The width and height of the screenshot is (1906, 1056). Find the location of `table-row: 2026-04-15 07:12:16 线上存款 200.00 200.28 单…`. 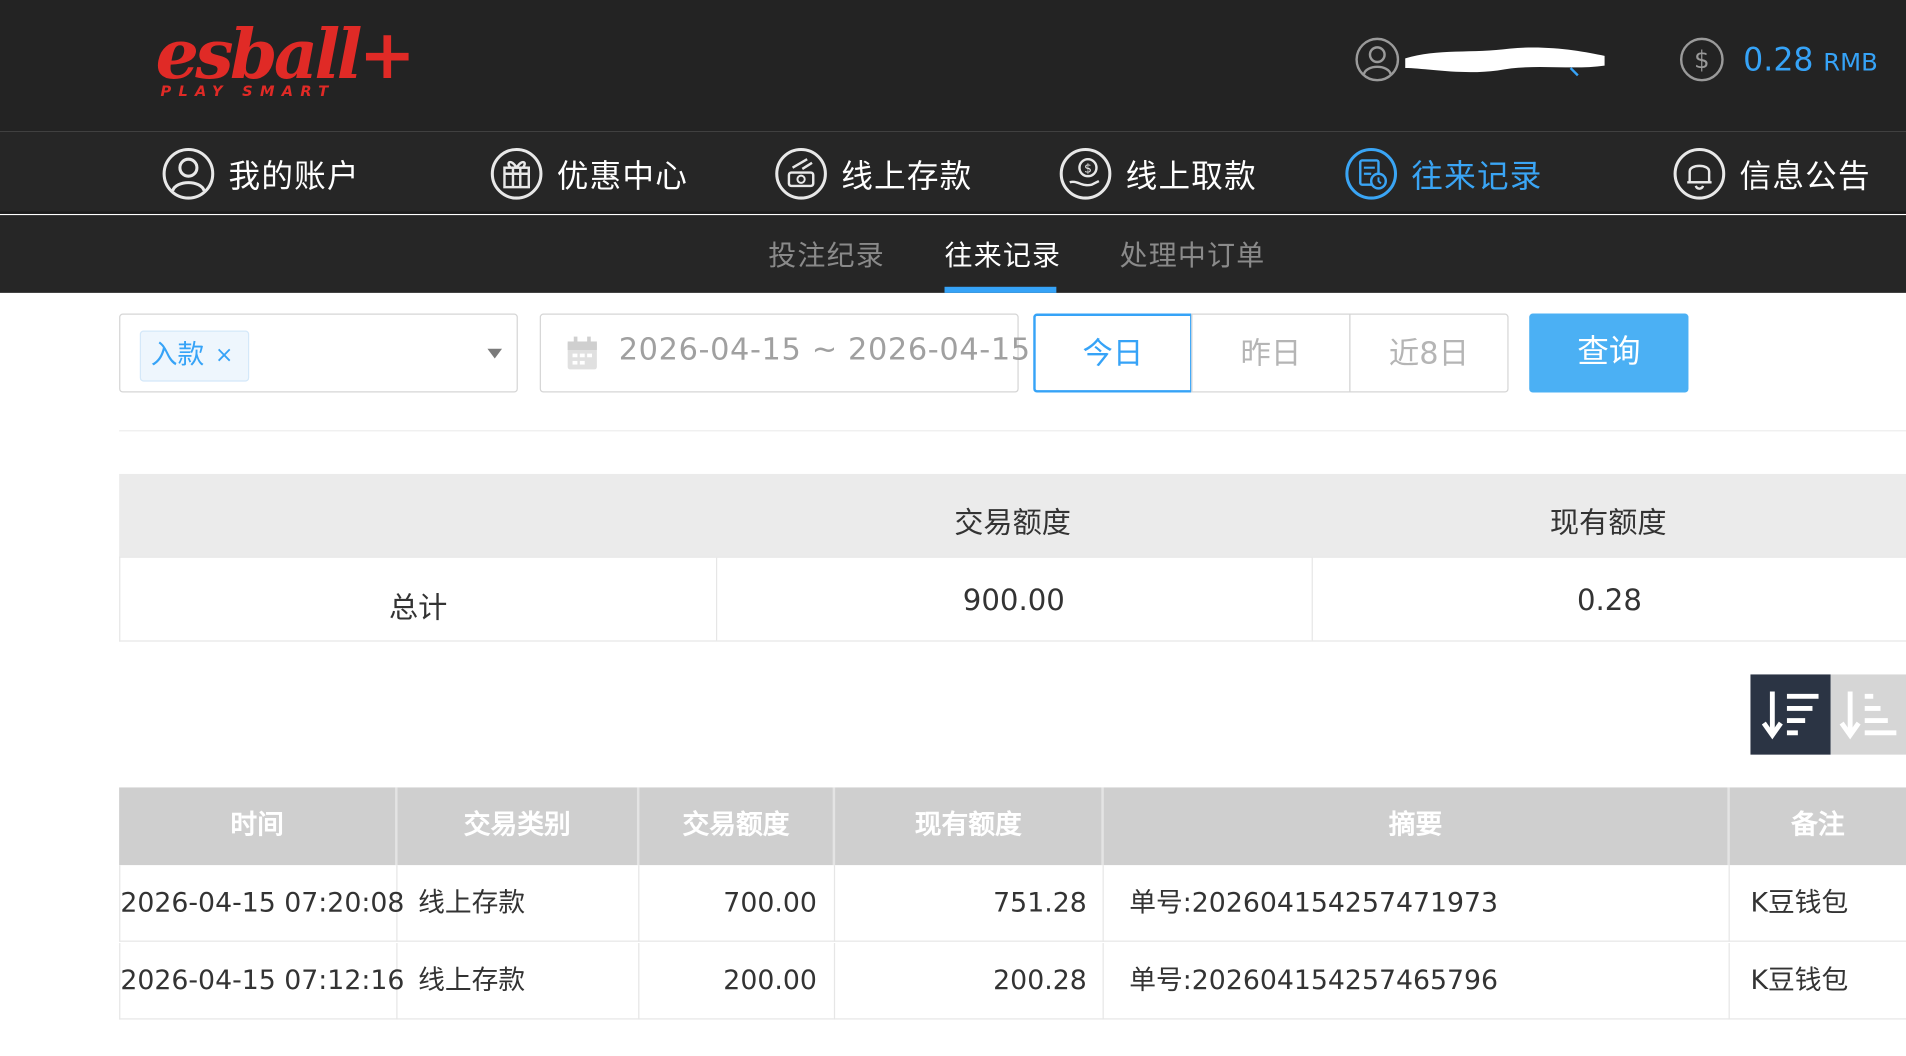

table-row: 2026-04-15 07:12:16 线上存款 200.00 200.28 单… is located at coordinates (1012, 981).